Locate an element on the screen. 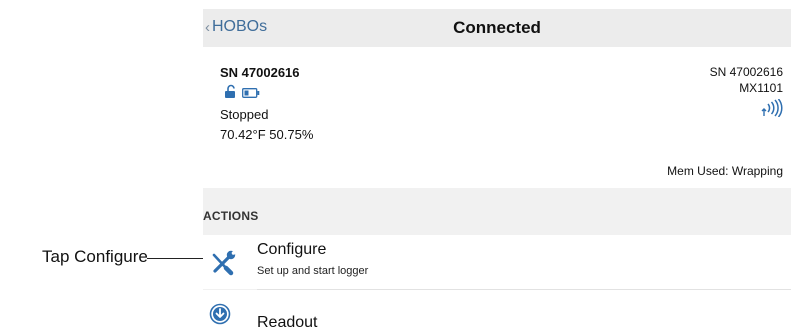 The width and height of the screenshot is (791, 330). device-serial: SN 47002616 is located at coordinates (260, 72).